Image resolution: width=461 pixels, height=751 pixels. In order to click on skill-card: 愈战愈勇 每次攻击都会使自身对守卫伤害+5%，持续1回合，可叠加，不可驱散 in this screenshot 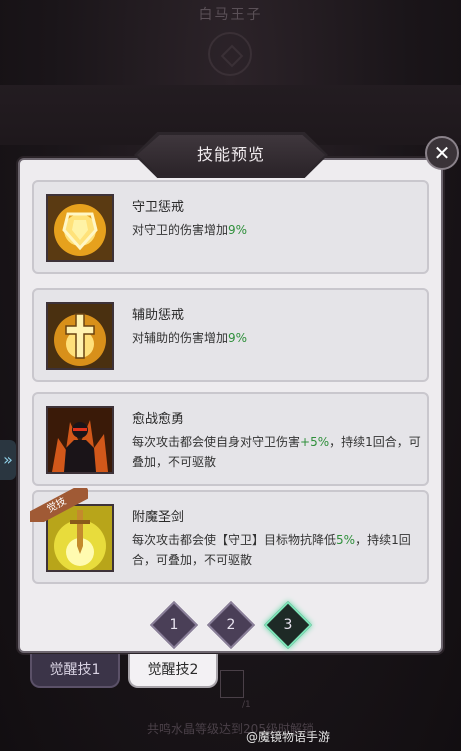, I will do `click(230, 439)`.